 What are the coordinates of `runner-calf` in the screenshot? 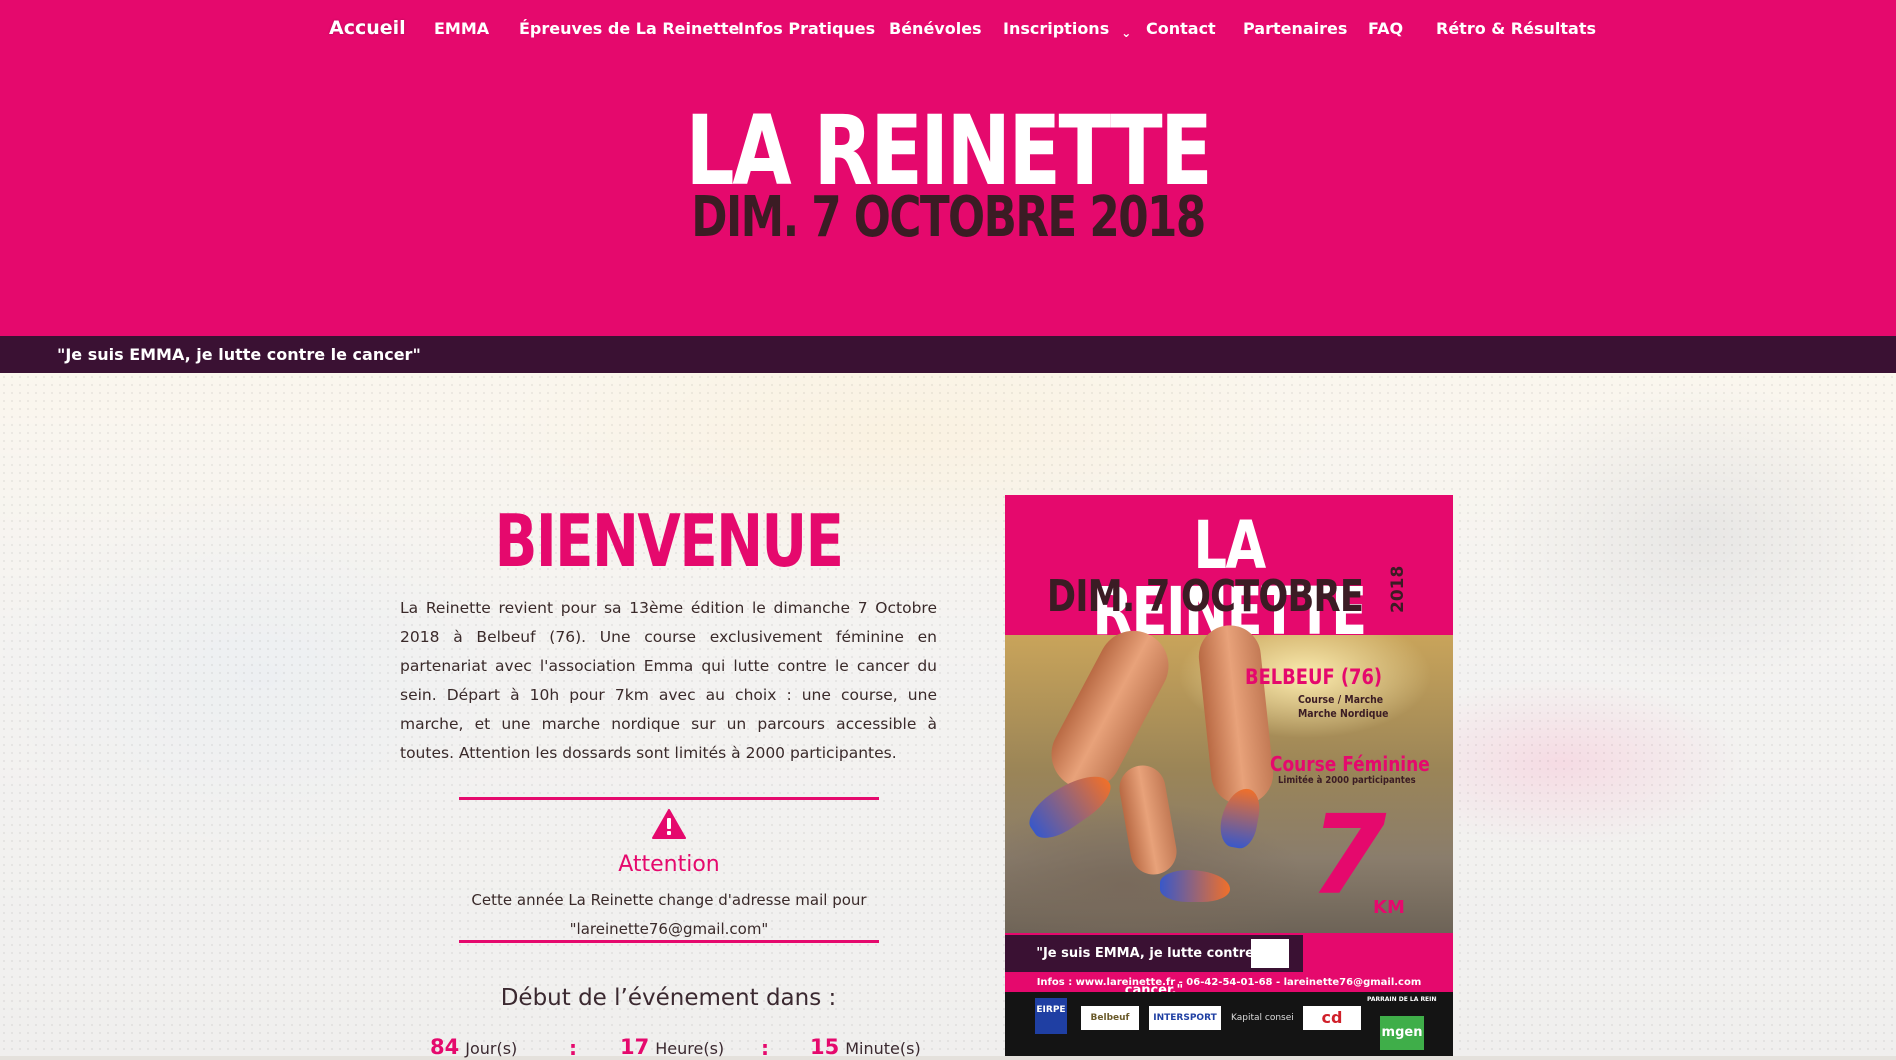 It's located at (1148, 820).